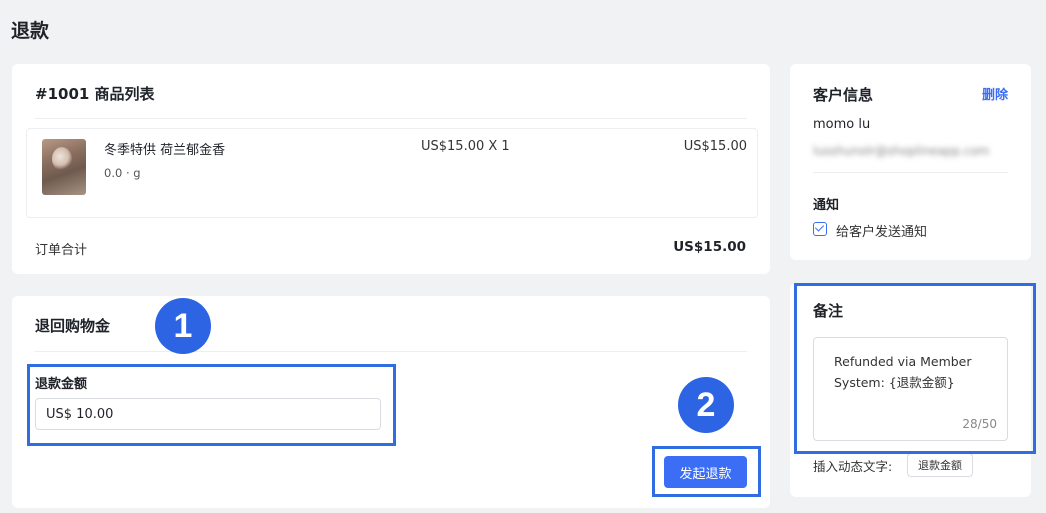 The width and height of the screenshot is (1046, 513). What do you see at coordinates (73, 326) in the screenshot?
I see `refund-title: 退回购物金` at bounding box center [73, 326].